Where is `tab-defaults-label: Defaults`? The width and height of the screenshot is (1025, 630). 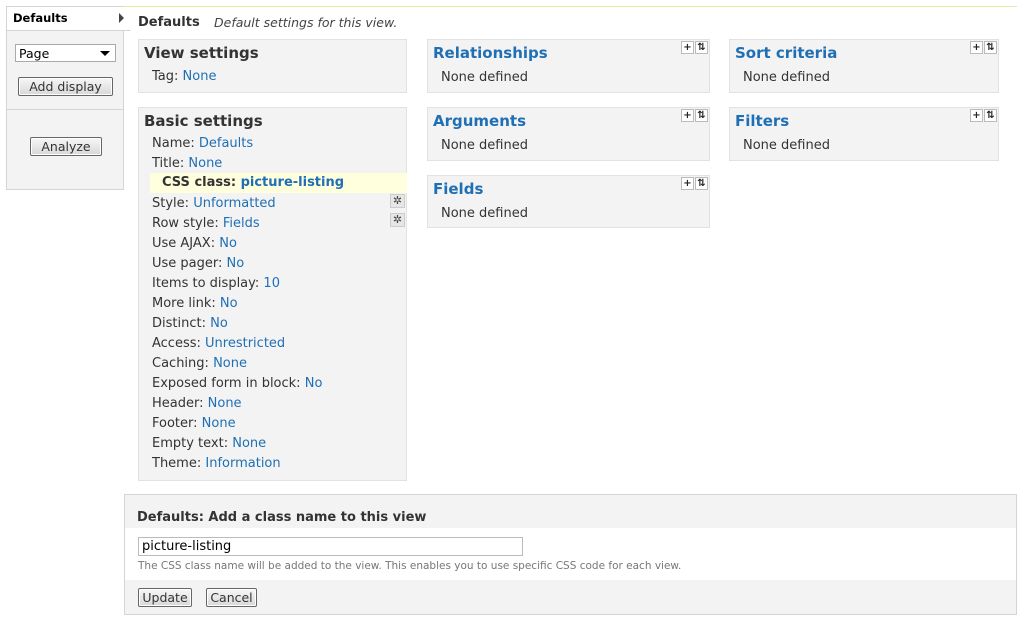
tab-defaults-label: Defaults is located at coordinates (40, 18).